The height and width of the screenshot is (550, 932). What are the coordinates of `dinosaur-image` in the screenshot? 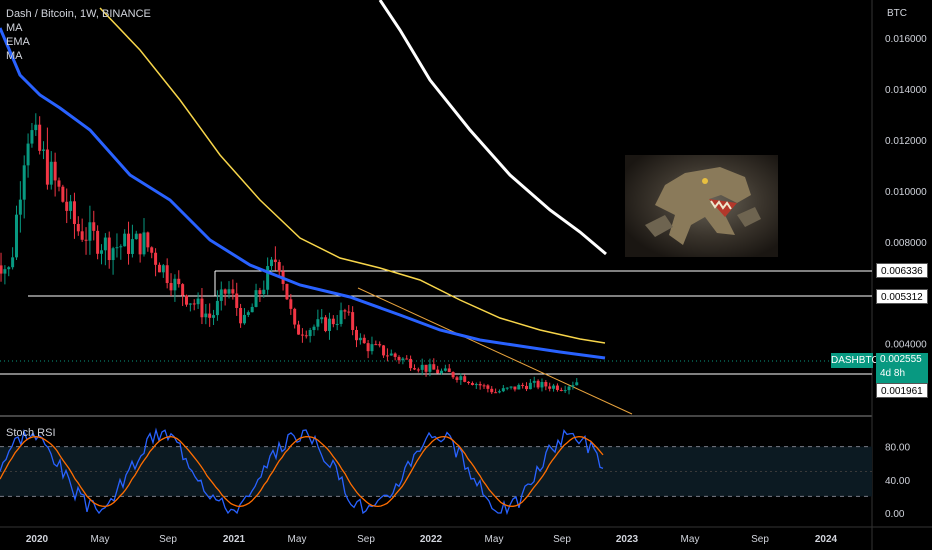 It's located at (701, 206).